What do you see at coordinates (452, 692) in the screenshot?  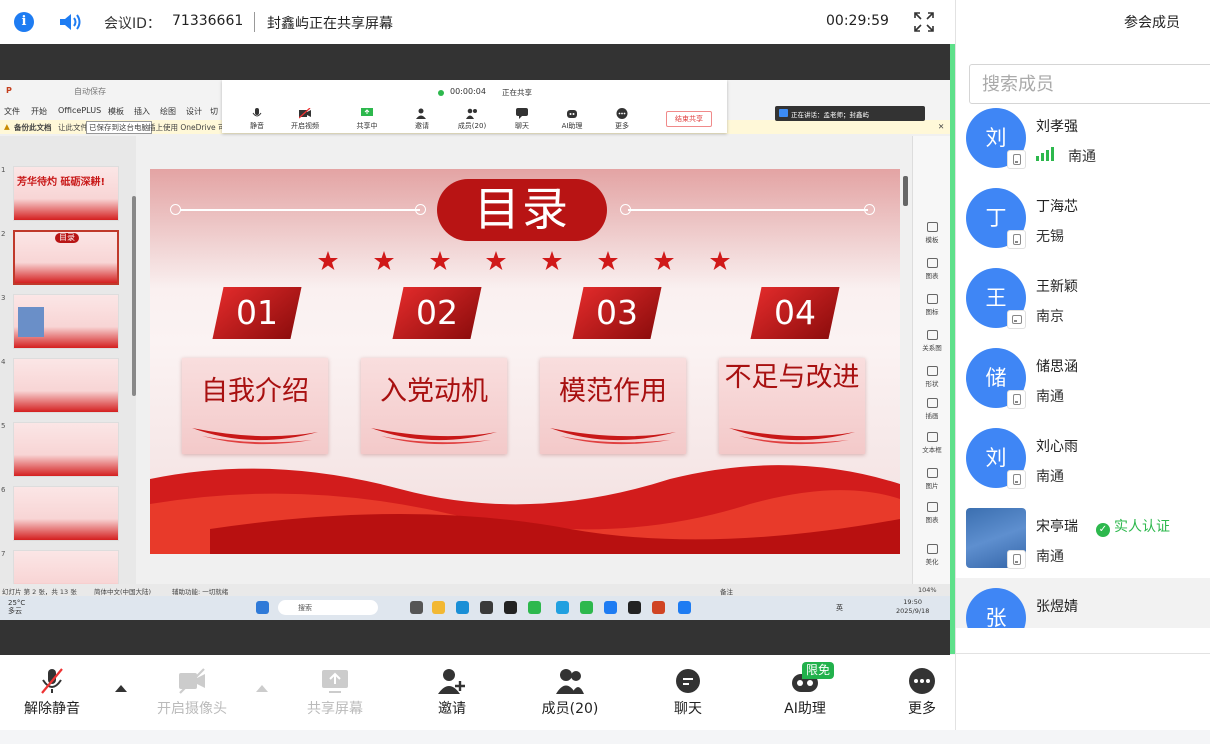 I see `invite-button: 邀请` at bounding box center [452, 692].